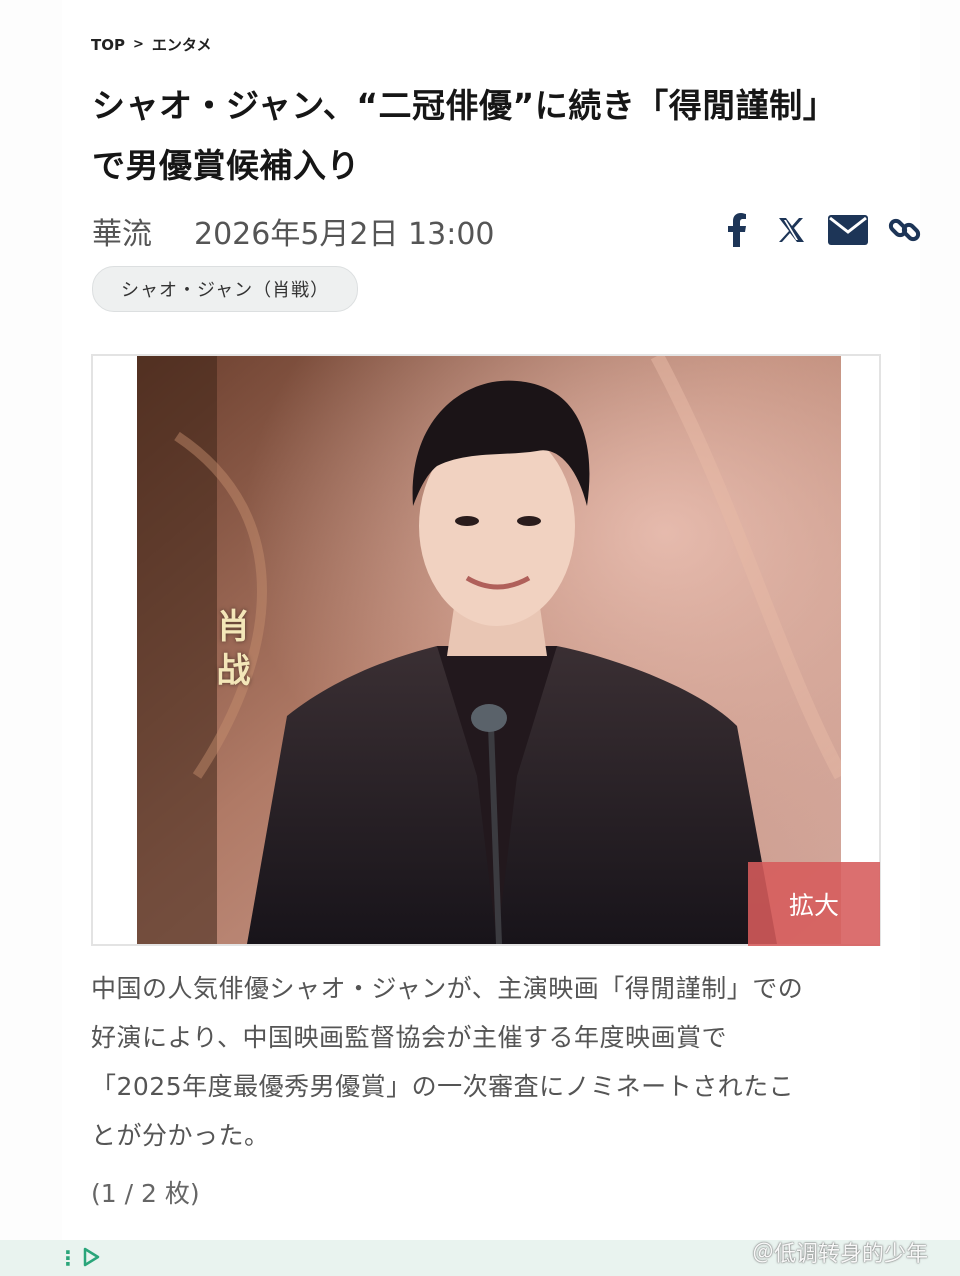 This screenshot has width=960, height=1276. I want to click on article-body-line-4: とが分かった。, so click(180, 1135).